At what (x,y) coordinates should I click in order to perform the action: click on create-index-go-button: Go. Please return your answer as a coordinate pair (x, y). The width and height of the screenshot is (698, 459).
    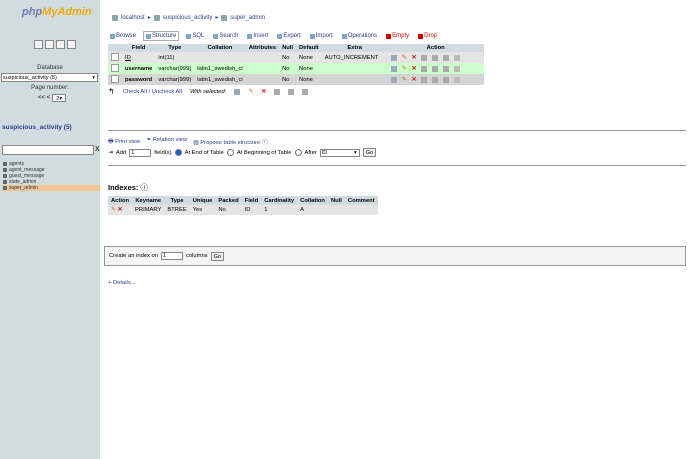
    Looking at the image, I should click on (217, 256).